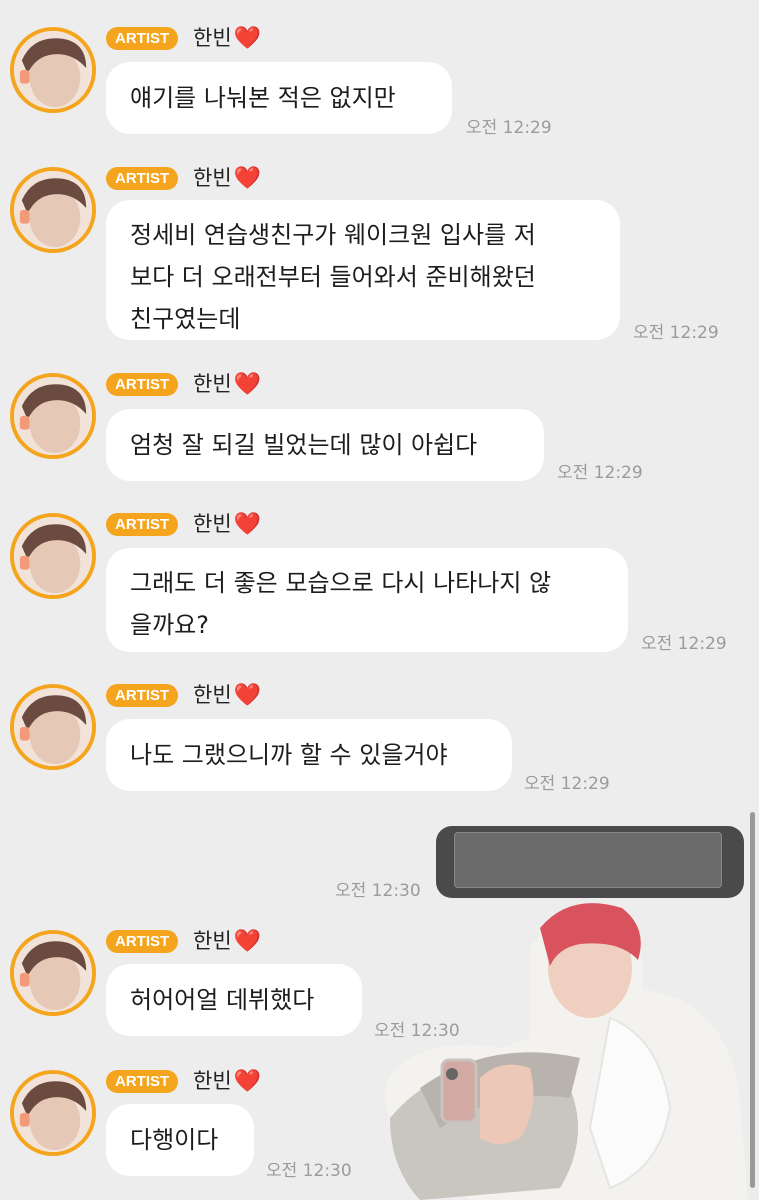  What do you see at coordinates (289, 755) in the screenshot?
I see `message-text: 나도 그랬으니까 할 수 있을거야` at bounding box center [289, 755].